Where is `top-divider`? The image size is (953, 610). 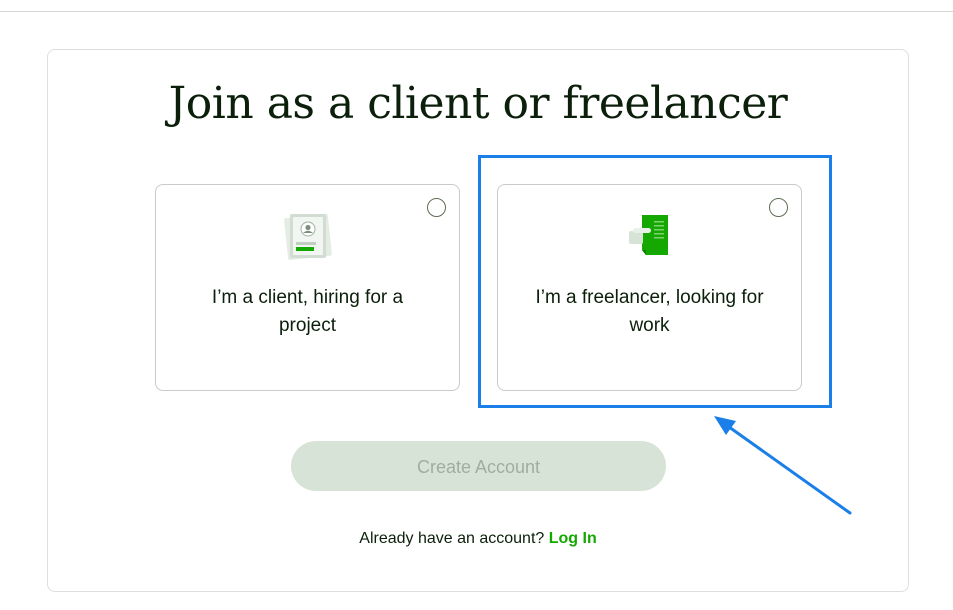 top-divider is located at coordinates (476, 11).